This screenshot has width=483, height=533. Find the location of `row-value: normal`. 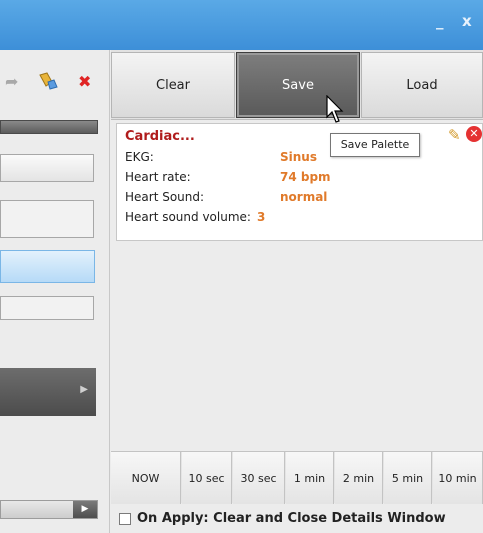

row-value: normal is located at coordinates (304, 197).